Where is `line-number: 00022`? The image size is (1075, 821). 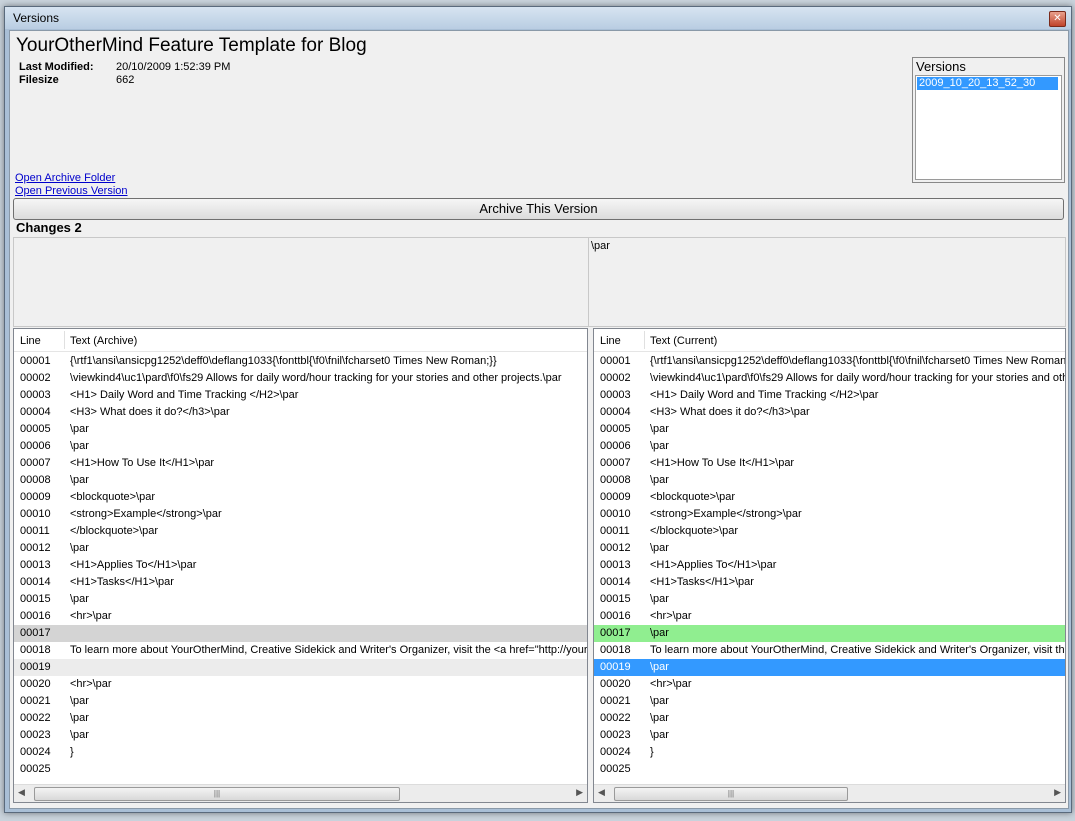
line-number: 00022 is located at coordinates (35, 718).